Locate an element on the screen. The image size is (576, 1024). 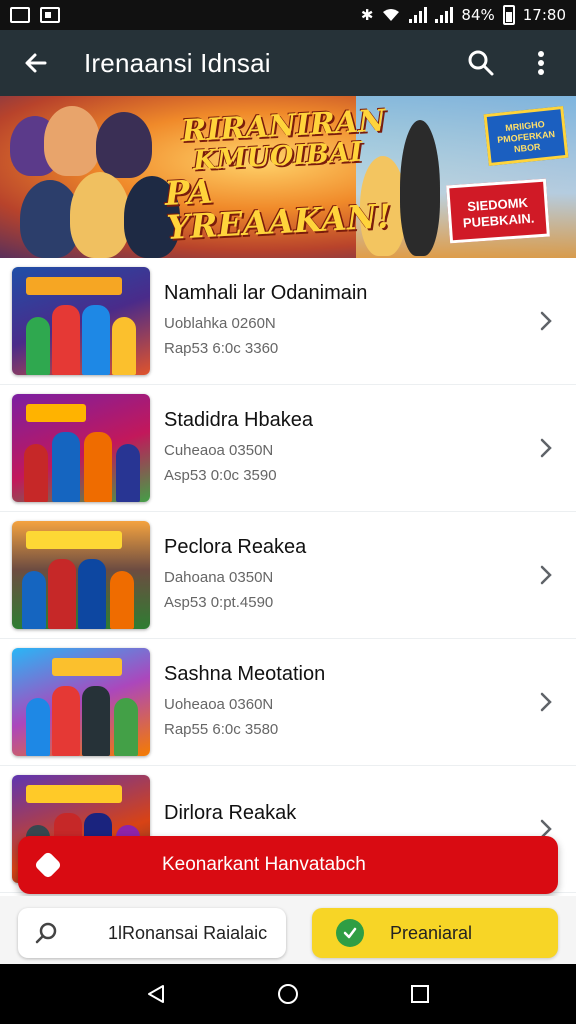
nav-recents-button is located at coordinates (420, 994).